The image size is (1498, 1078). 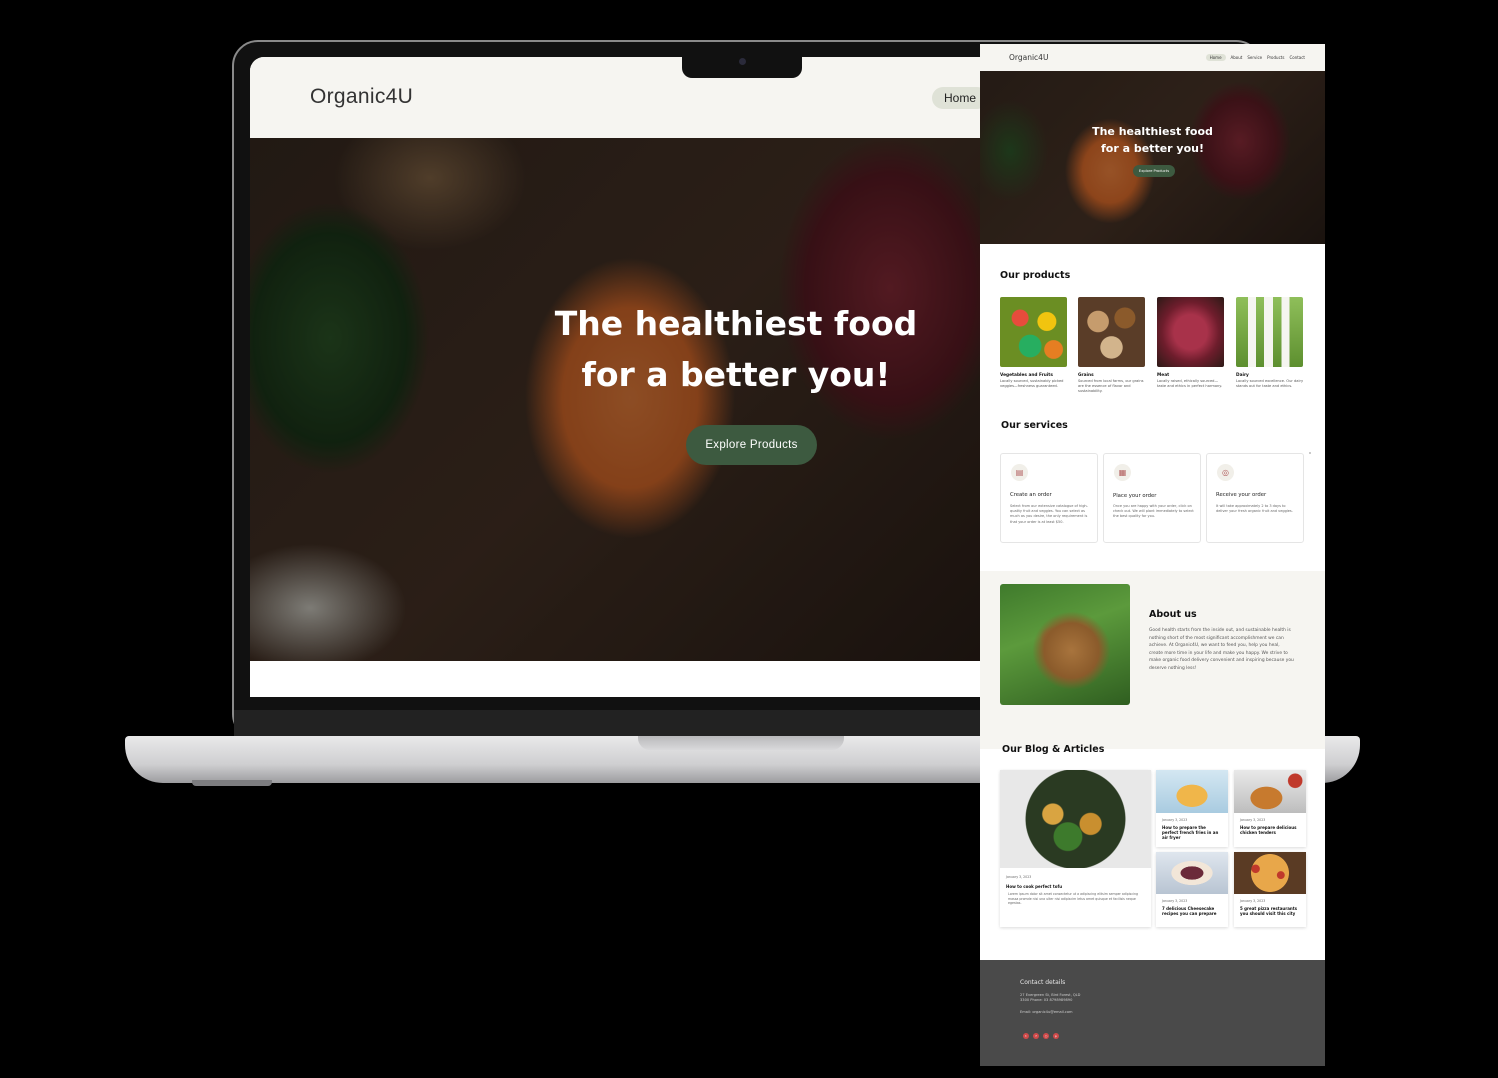 I want to click on vegetables-image, so click(x=1033, y=332).